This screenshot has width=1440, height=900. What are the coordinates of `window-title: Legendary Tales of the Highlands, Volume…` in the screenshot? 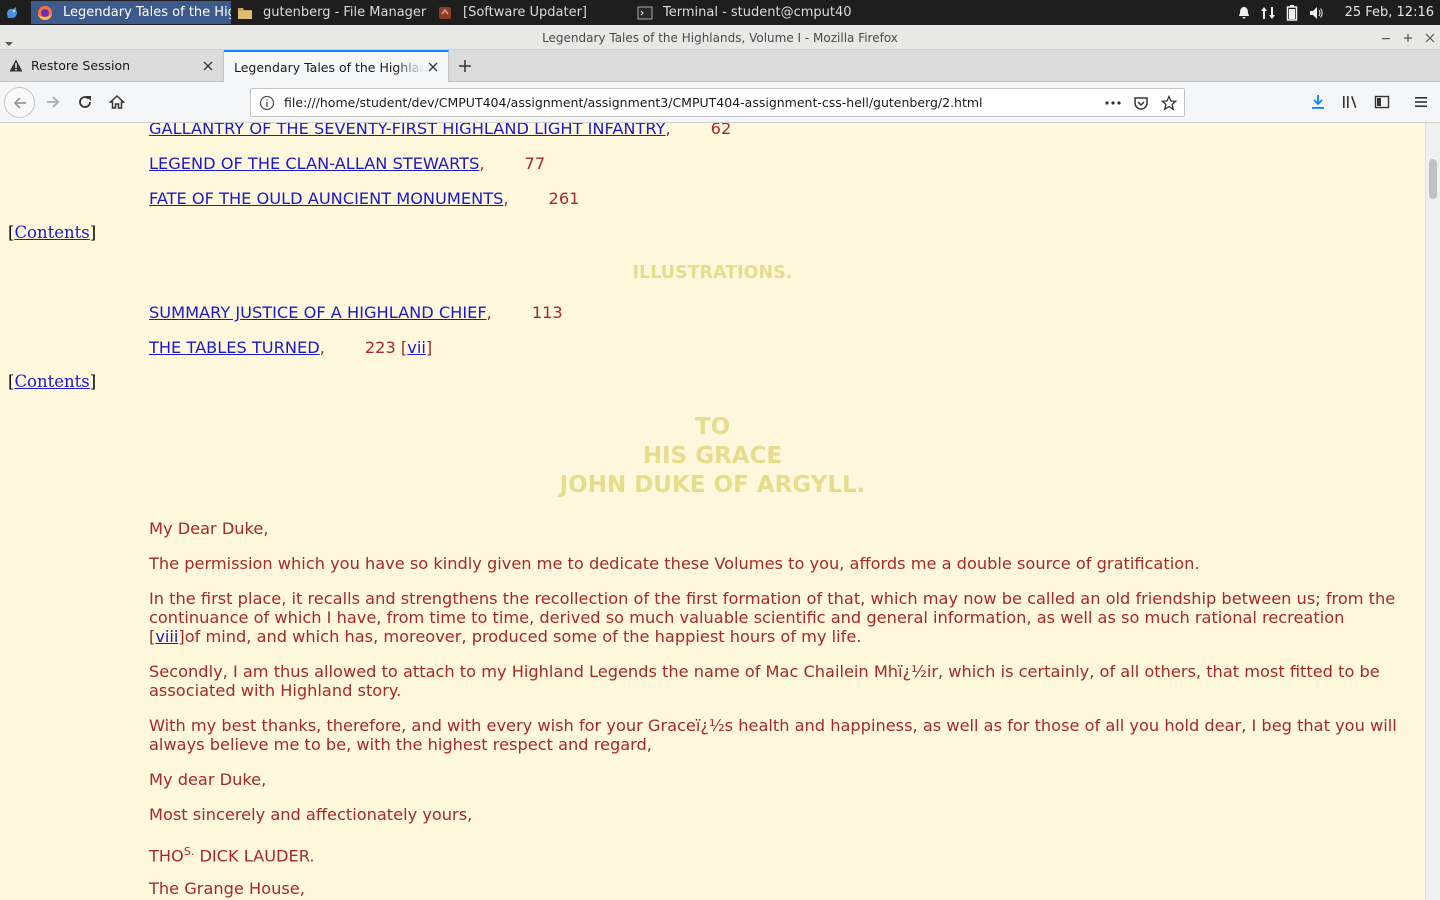 It's located at (720, 38).